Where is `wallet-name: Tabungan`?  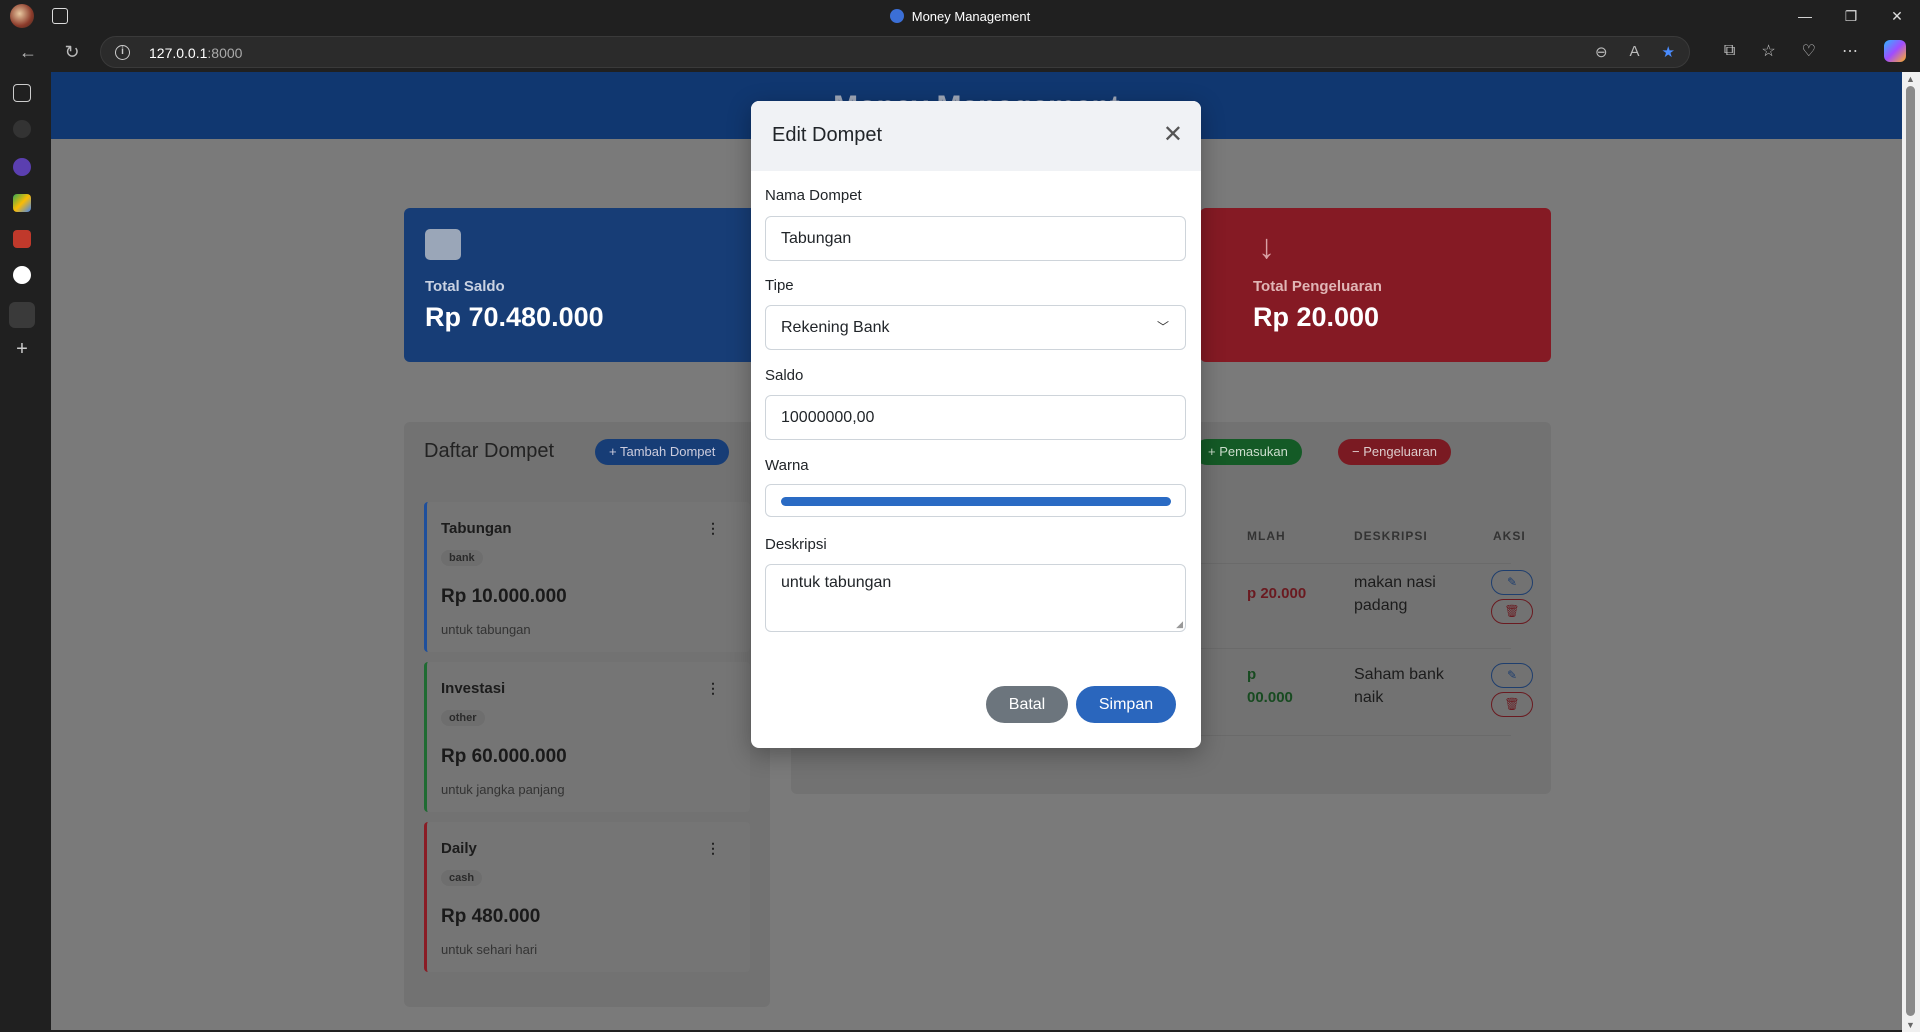
wallet-name: Tabungan is located at coordinates (476, 528).